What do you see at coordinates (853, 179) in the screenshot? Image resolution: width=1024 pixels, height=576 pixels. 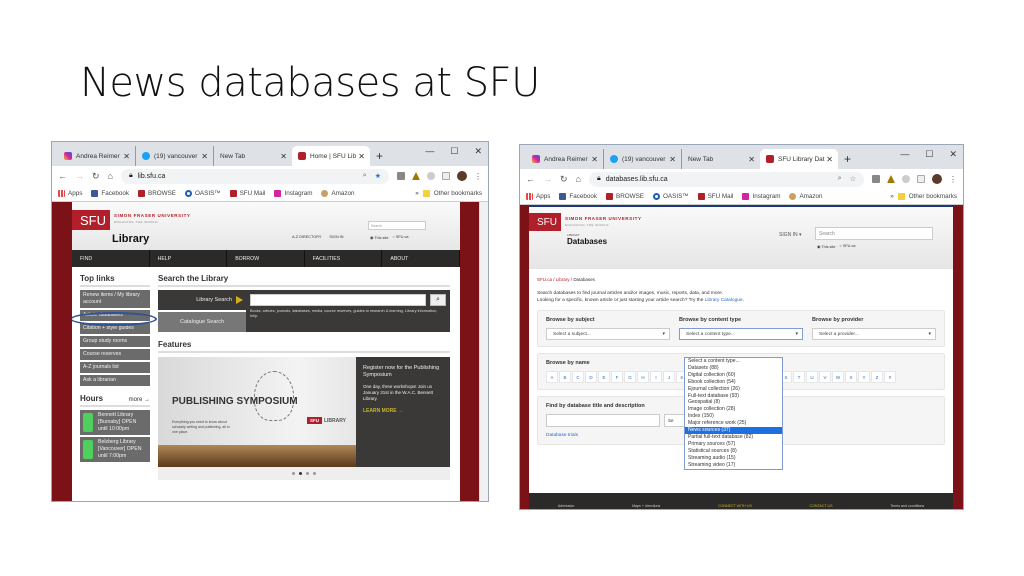 I see `bookmark-star-icon: ☆` at bounding box center [853, 179].